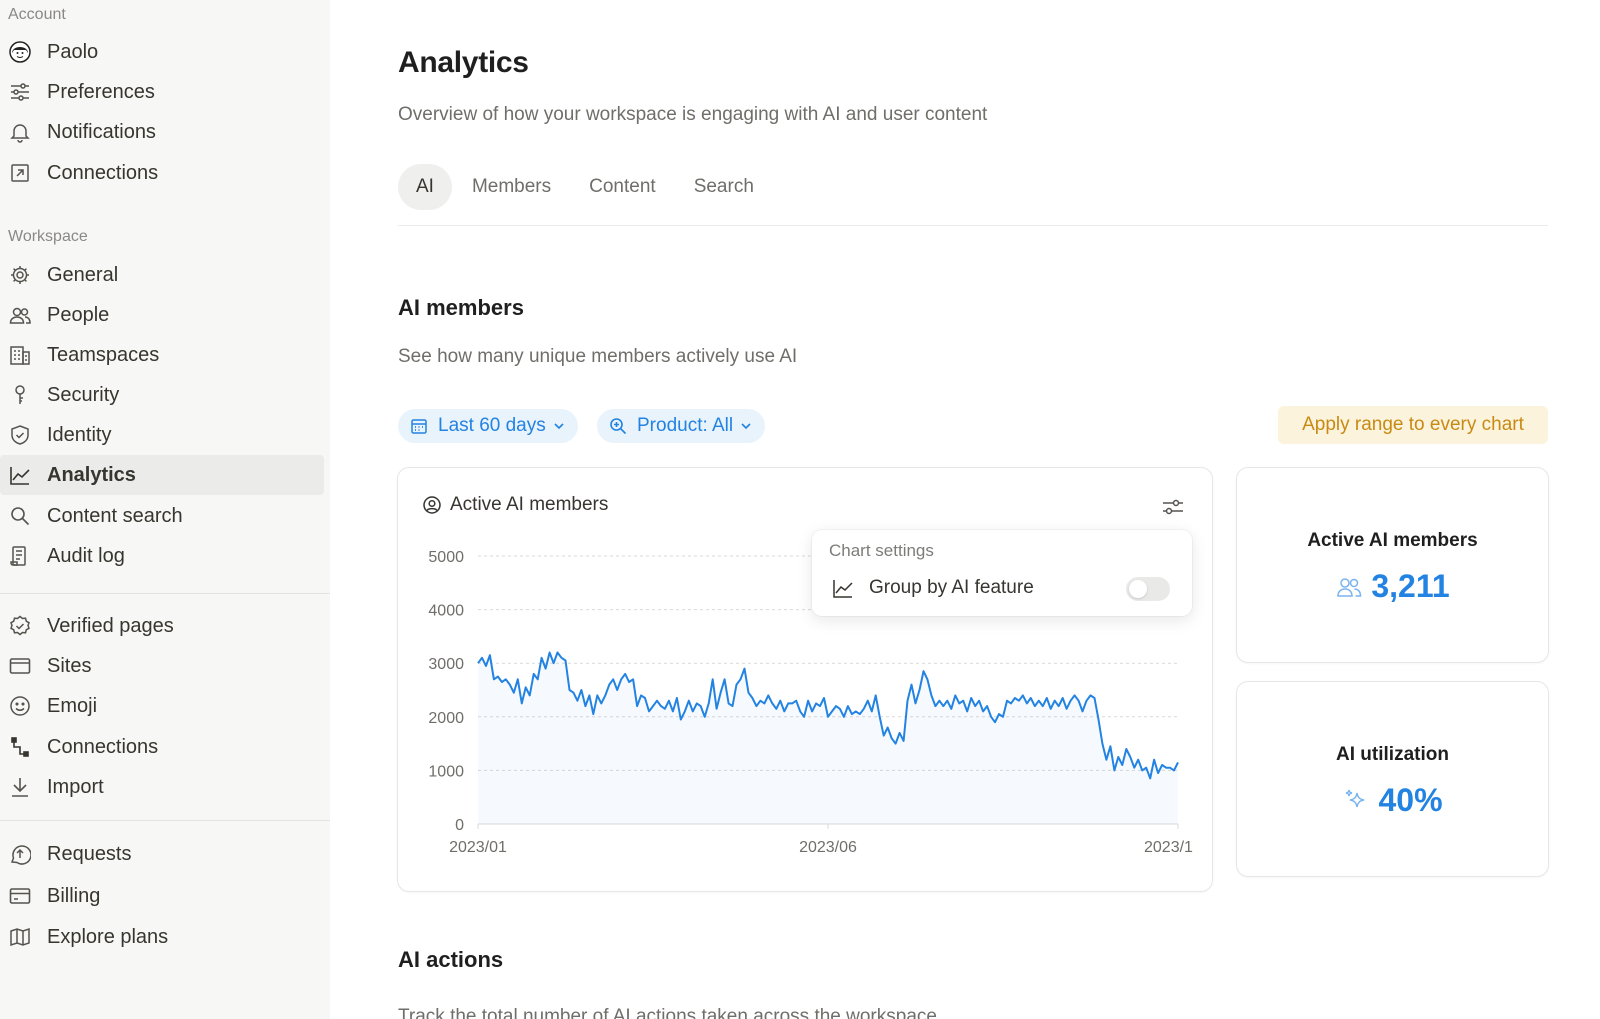 The image size is (1600, 1019). What do you see at coordinates (1392, 586) in the screenshot?
I see `stat-value-row: 3,211` at bounding box center [1392, 586].